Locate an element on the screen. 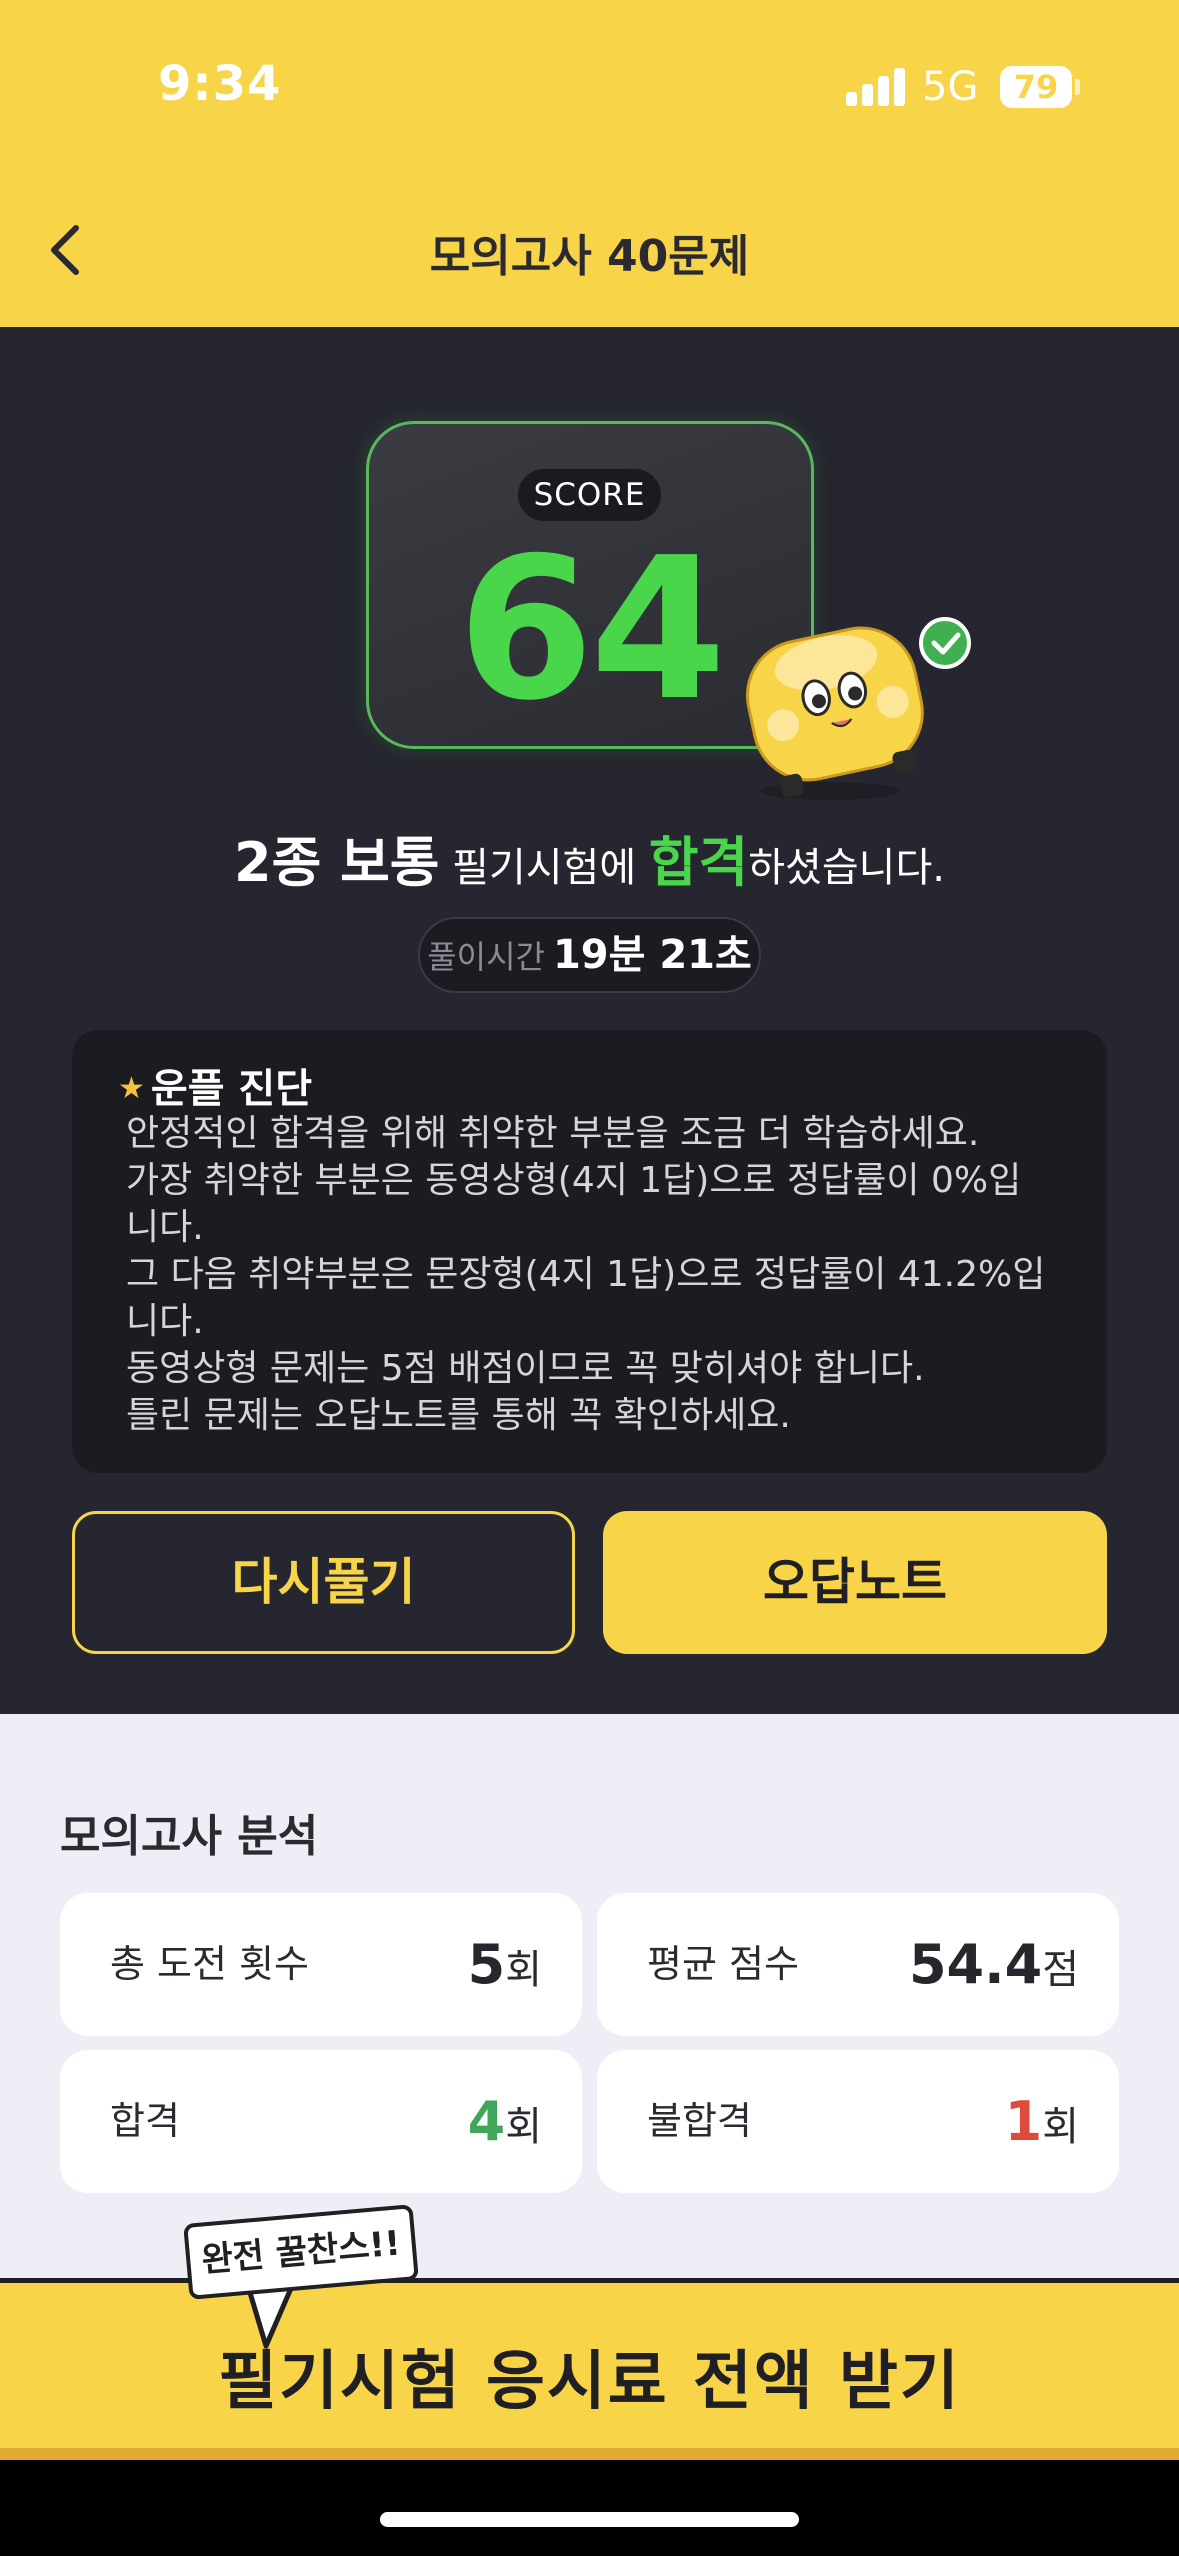  diagnosis-line: 가장 취약한 부분은 동영상형(4지 1답)으로 정답률이 0%입니다. is located at coordinates (574, 1204).